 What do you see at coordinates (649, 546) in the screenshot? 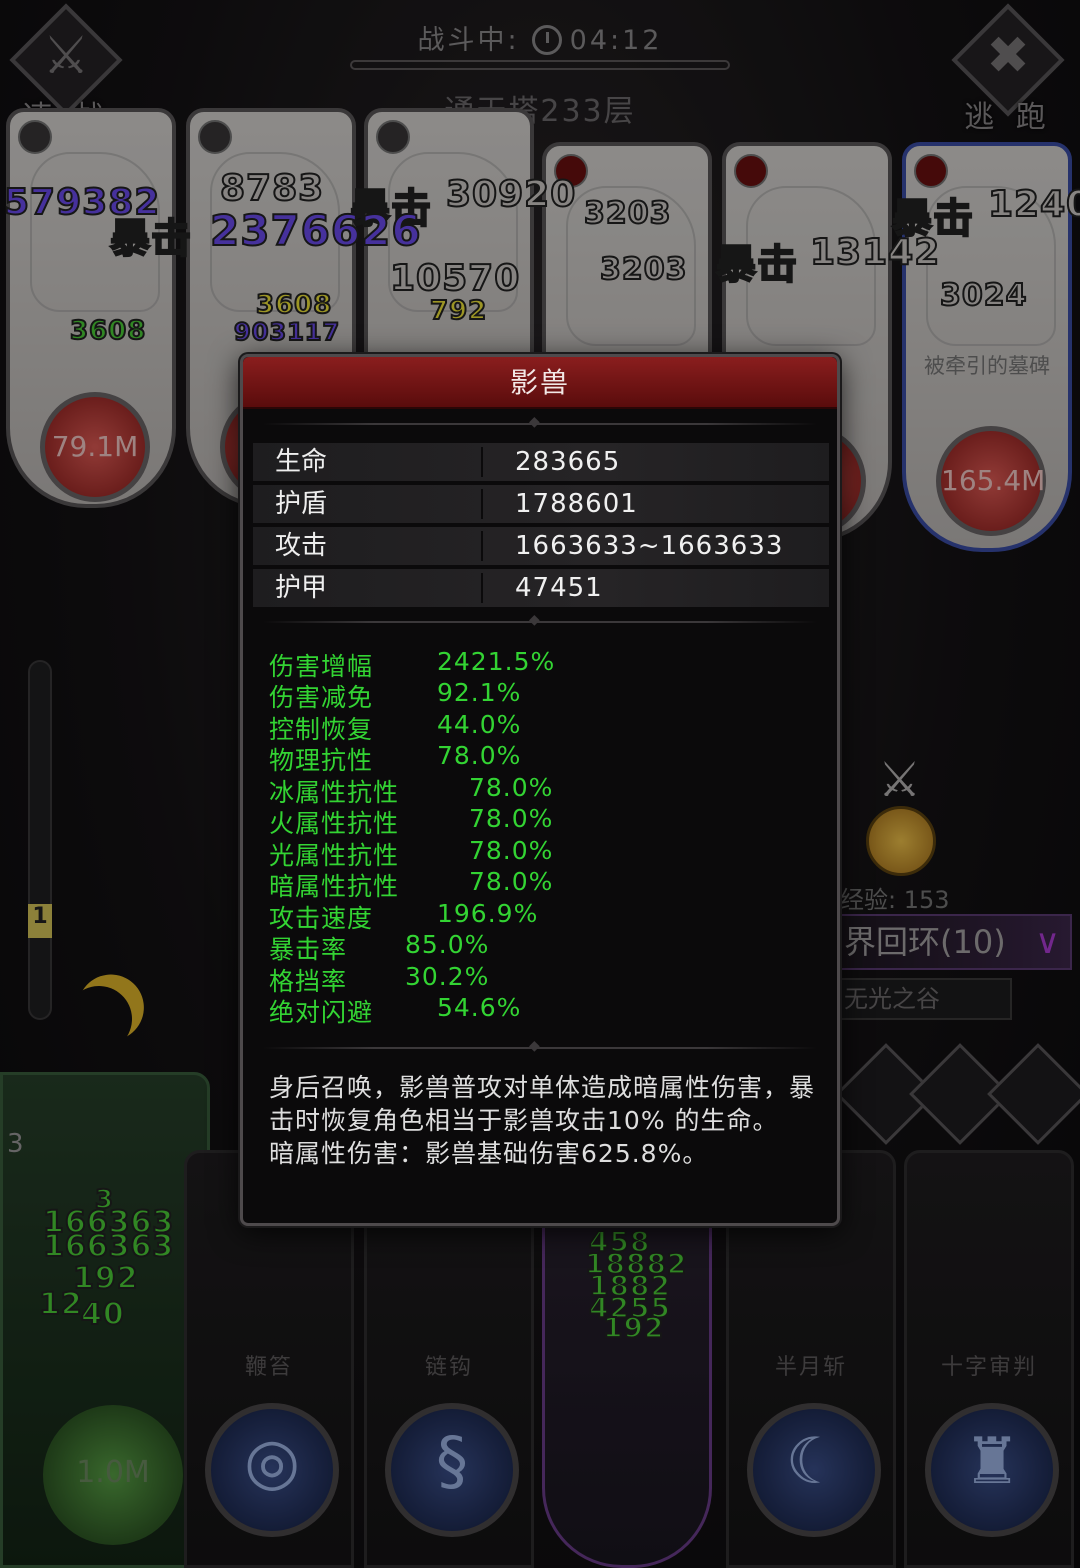
I see `stat-value: 1663633~1663633` at bounding box center [649, 546].